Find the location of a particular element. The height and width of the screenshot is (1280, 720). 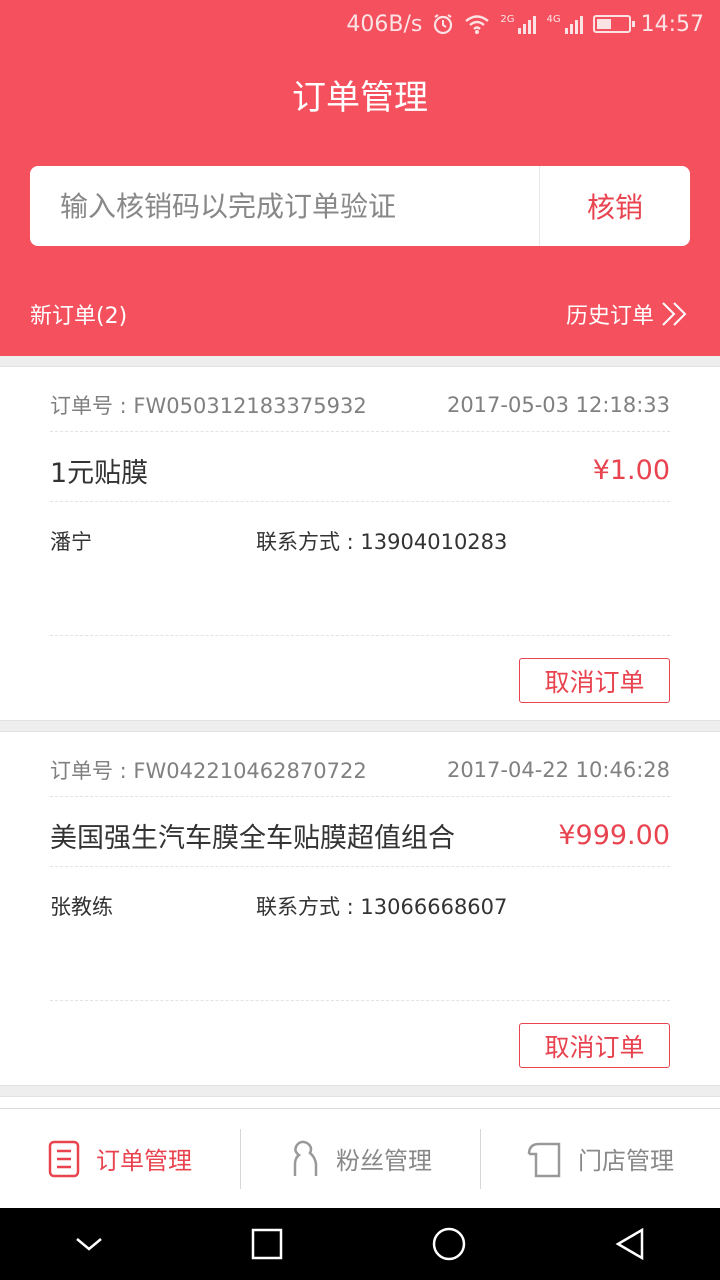

nav-label: 订单管理 is located at coordinates (144, 1161).